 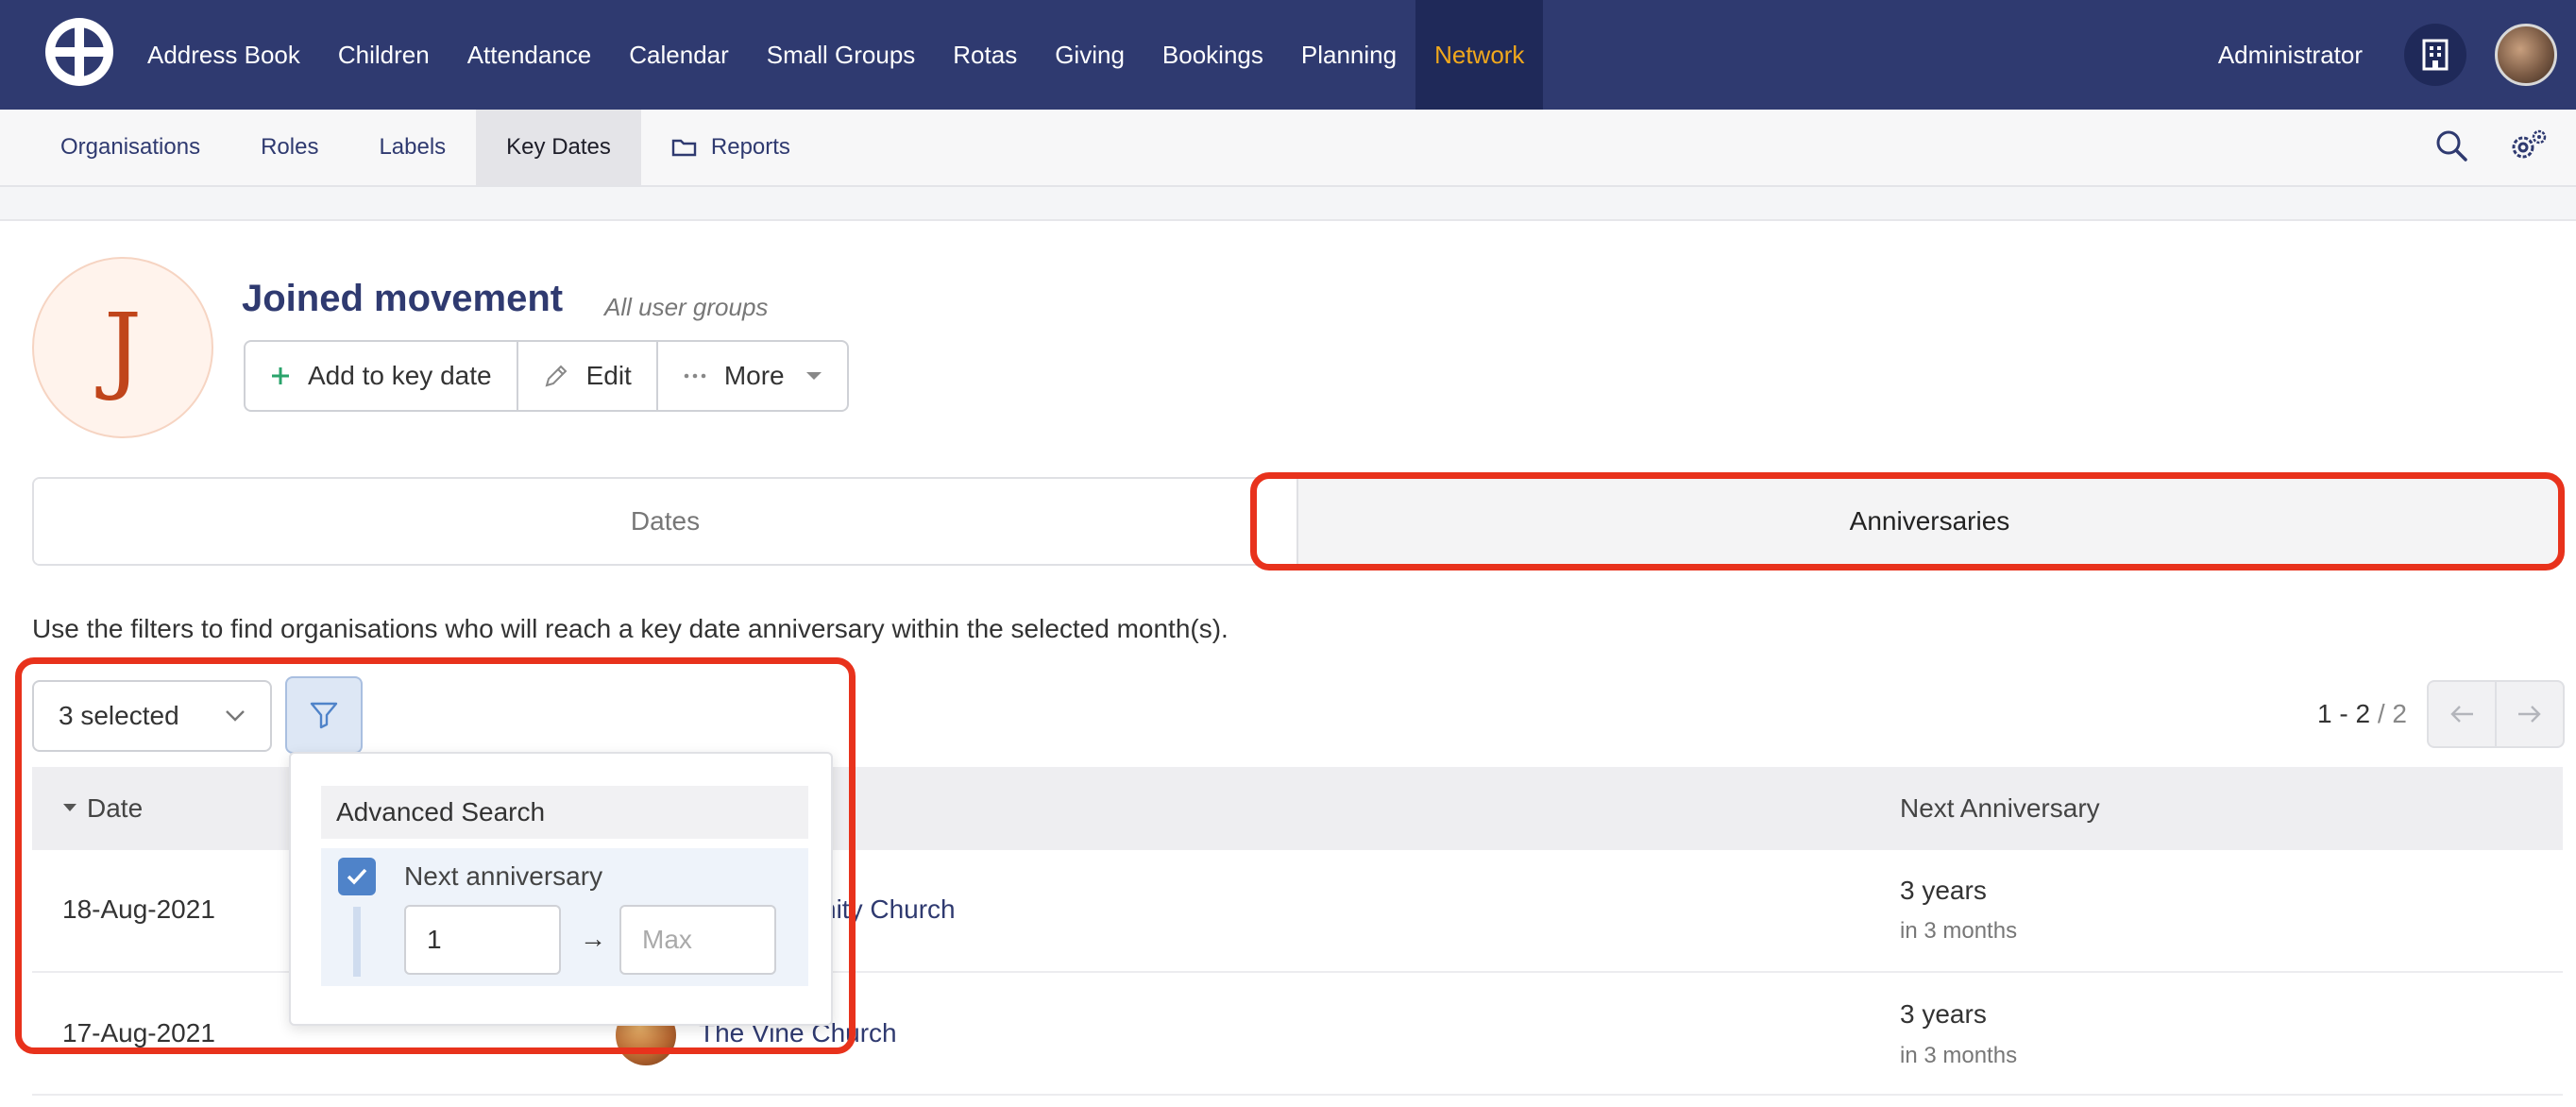 I want to click on more-button: More, so click(x=752, y=376).